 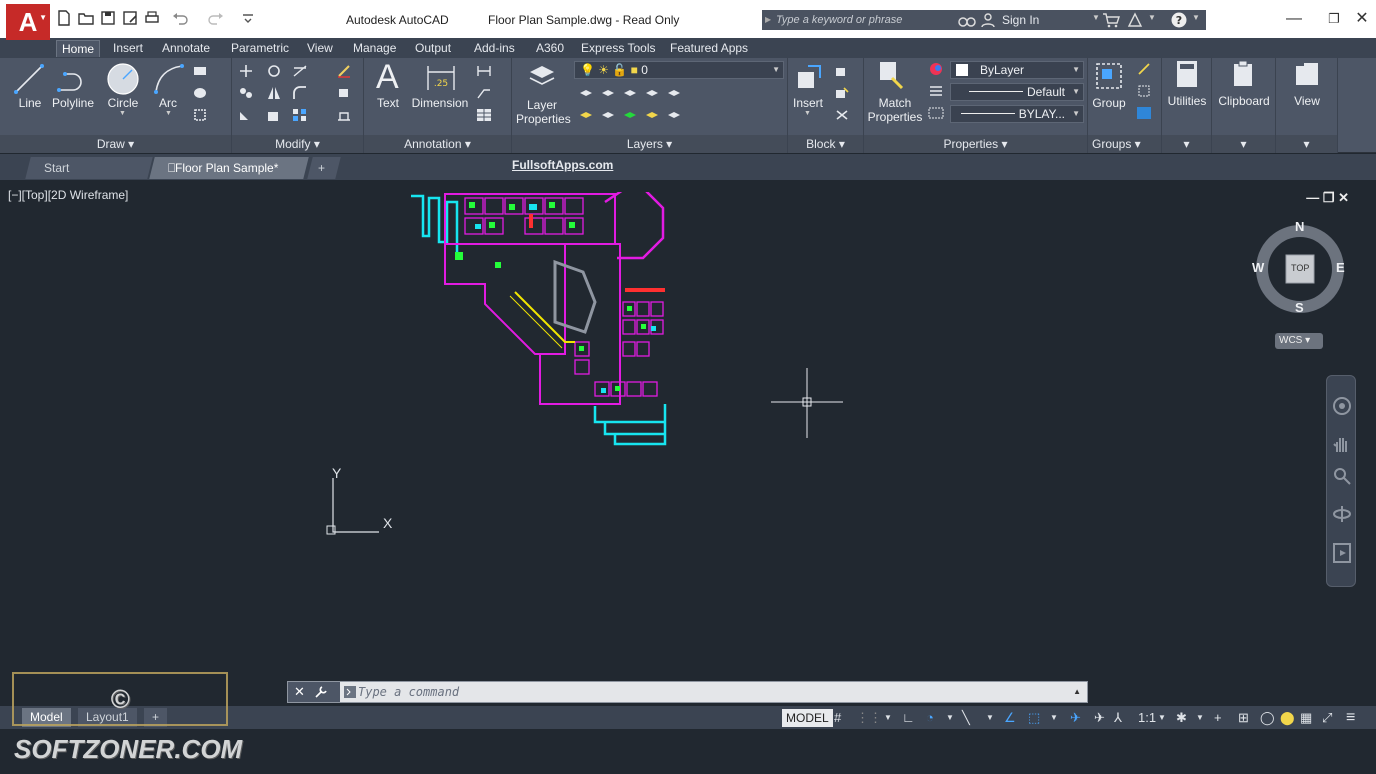 I want to click on scale-dropdown-icon: ▼, so click(x=1162, y=718).